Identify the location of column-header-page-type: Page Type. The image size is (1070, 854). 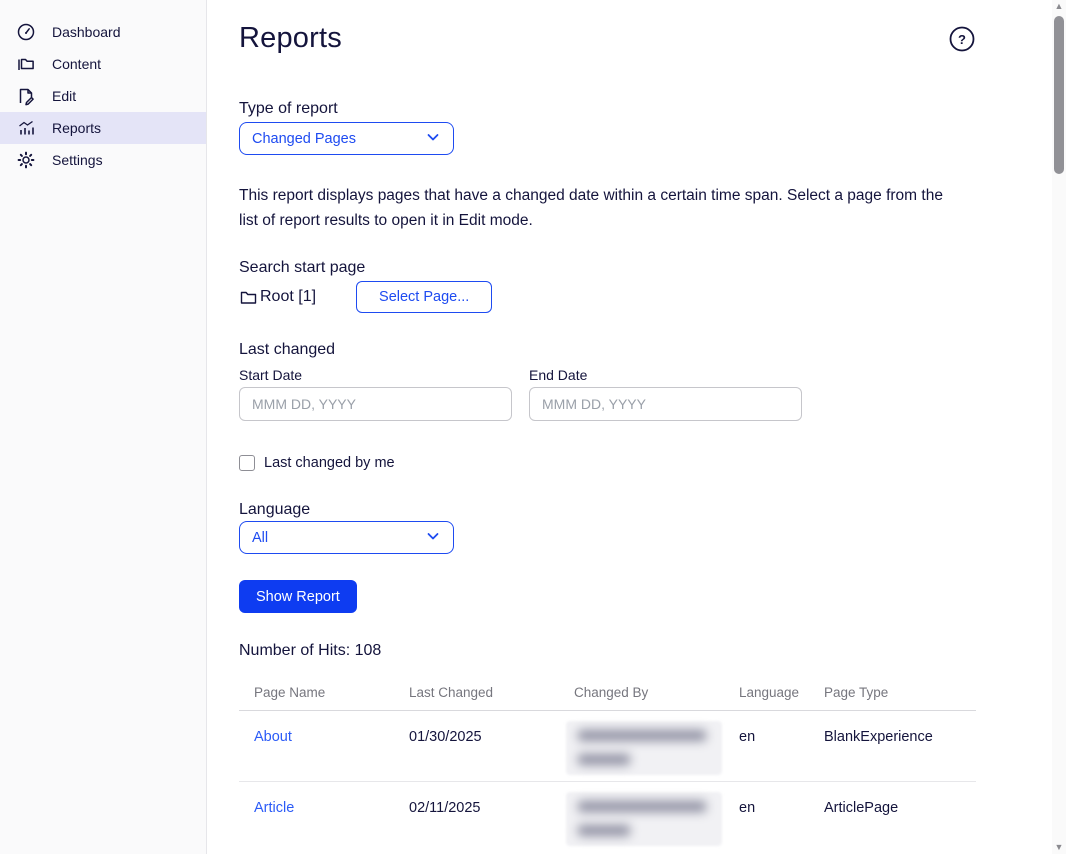
(856, 692).